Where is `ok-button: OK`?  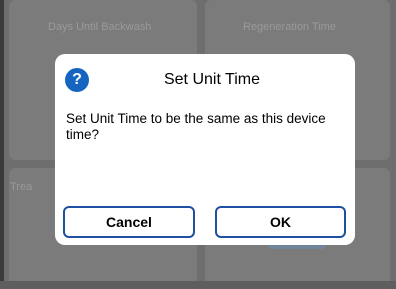 ok-button: OK is located at coordinates (280, 222).